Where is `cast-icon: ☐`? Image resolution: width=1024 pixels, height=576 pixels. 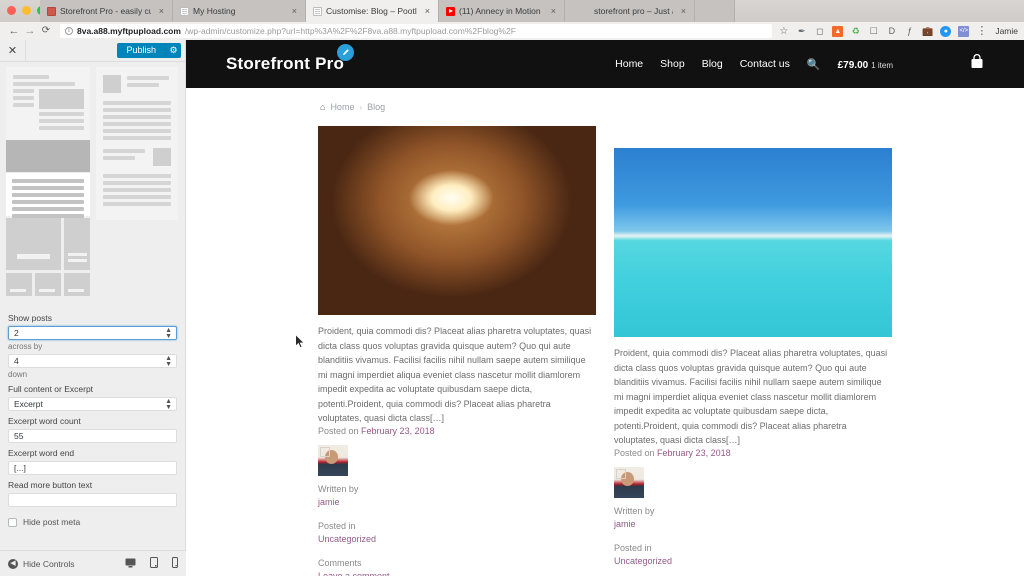 cast-icon: ☐ is located at coordinates (873, 31).